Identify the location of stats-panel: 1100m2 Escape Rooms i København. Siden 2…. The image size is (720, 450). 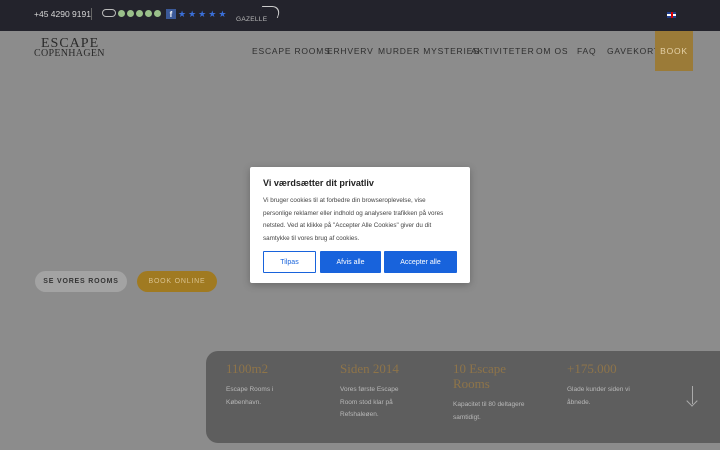
(463, 397).